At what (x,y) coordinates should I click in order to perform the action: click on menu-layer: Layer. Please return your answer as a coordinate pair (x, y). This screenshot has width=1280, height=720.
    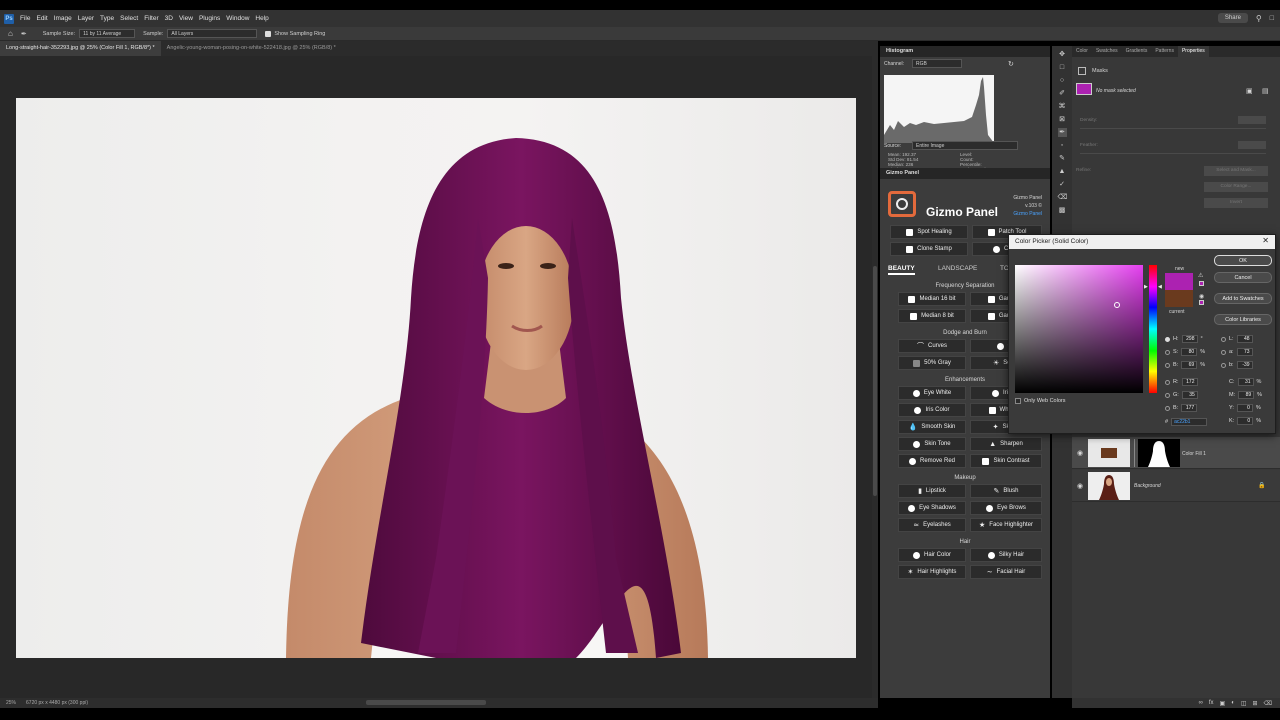
    Looking at the image, I should click on (86, 18).